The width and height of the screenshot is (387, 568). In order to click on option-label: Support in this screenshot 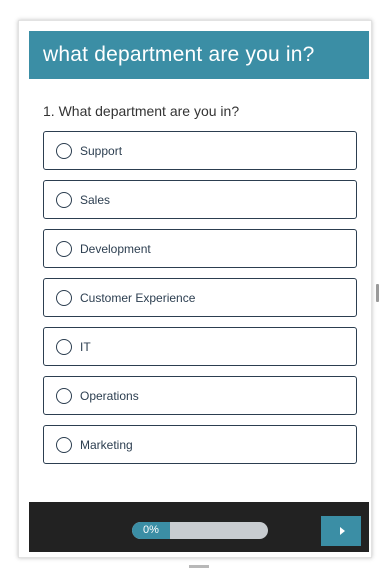, I will do `click(101, 150)`.